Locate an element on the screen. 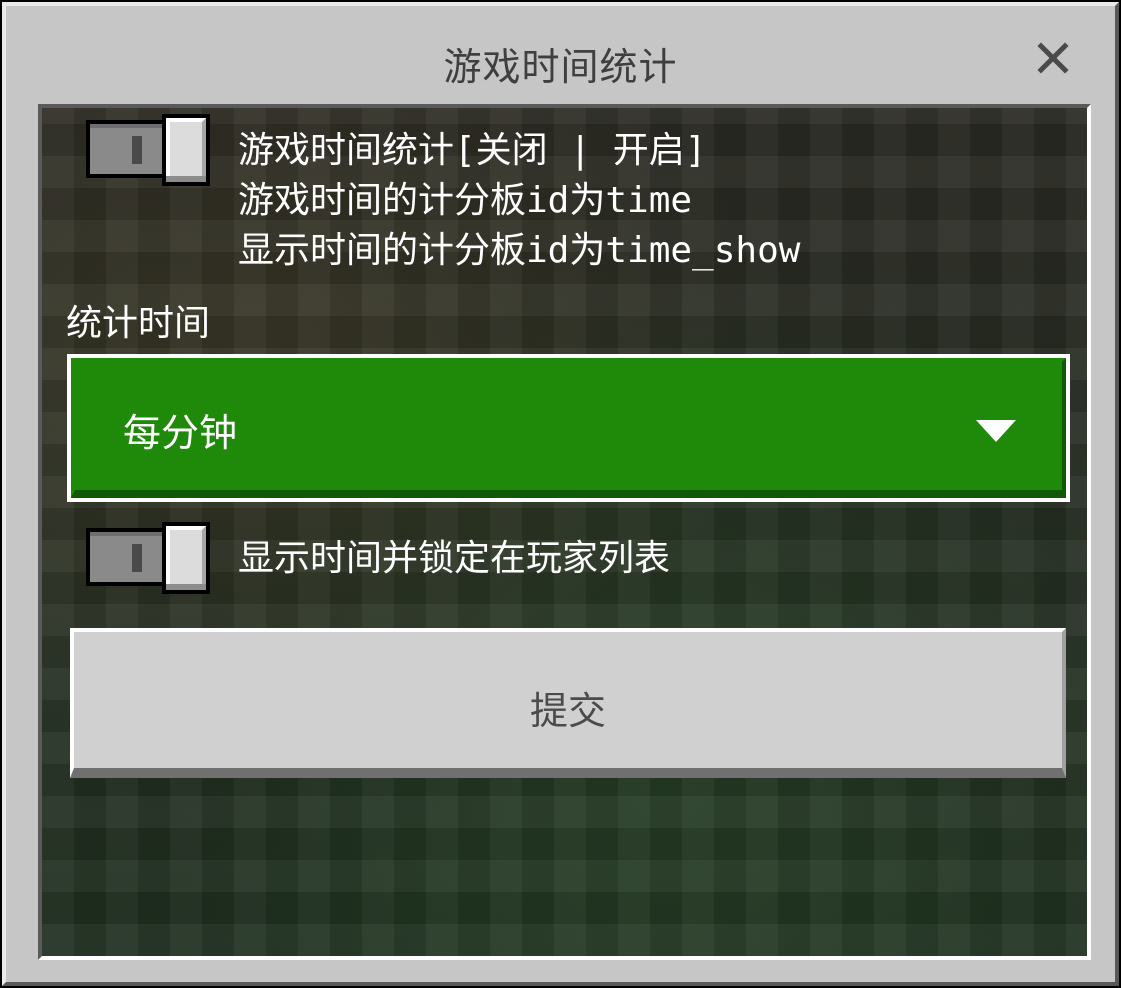 The image size is (1121, 988). close-icon is located at coordinates (1053, 58).